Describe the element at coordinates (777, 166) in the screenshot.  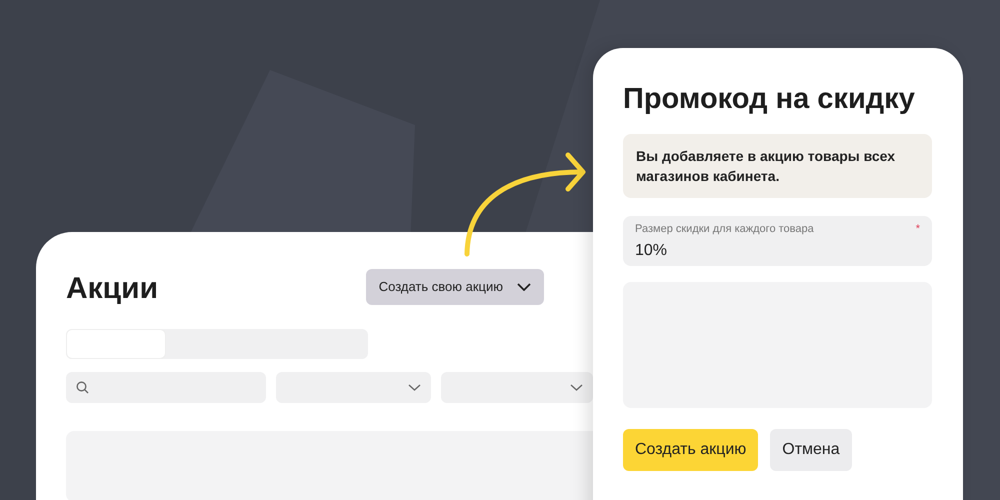
I see `notice-text: Вы добавляете в акцию товары всех магазинов кабинета.` at that location.